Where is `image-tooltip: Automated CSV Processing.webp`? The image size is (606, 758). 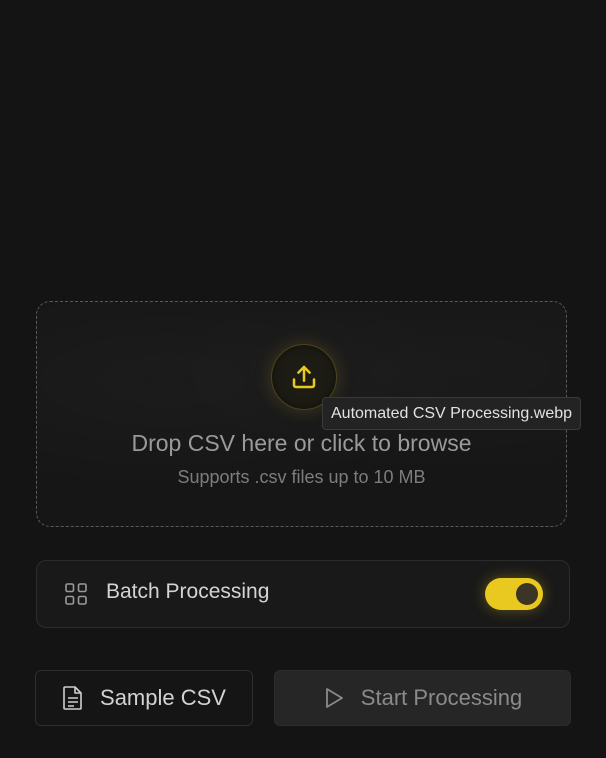
image-tooltip: Automated CSV Processing.webp is located at coordinates (452, 413).